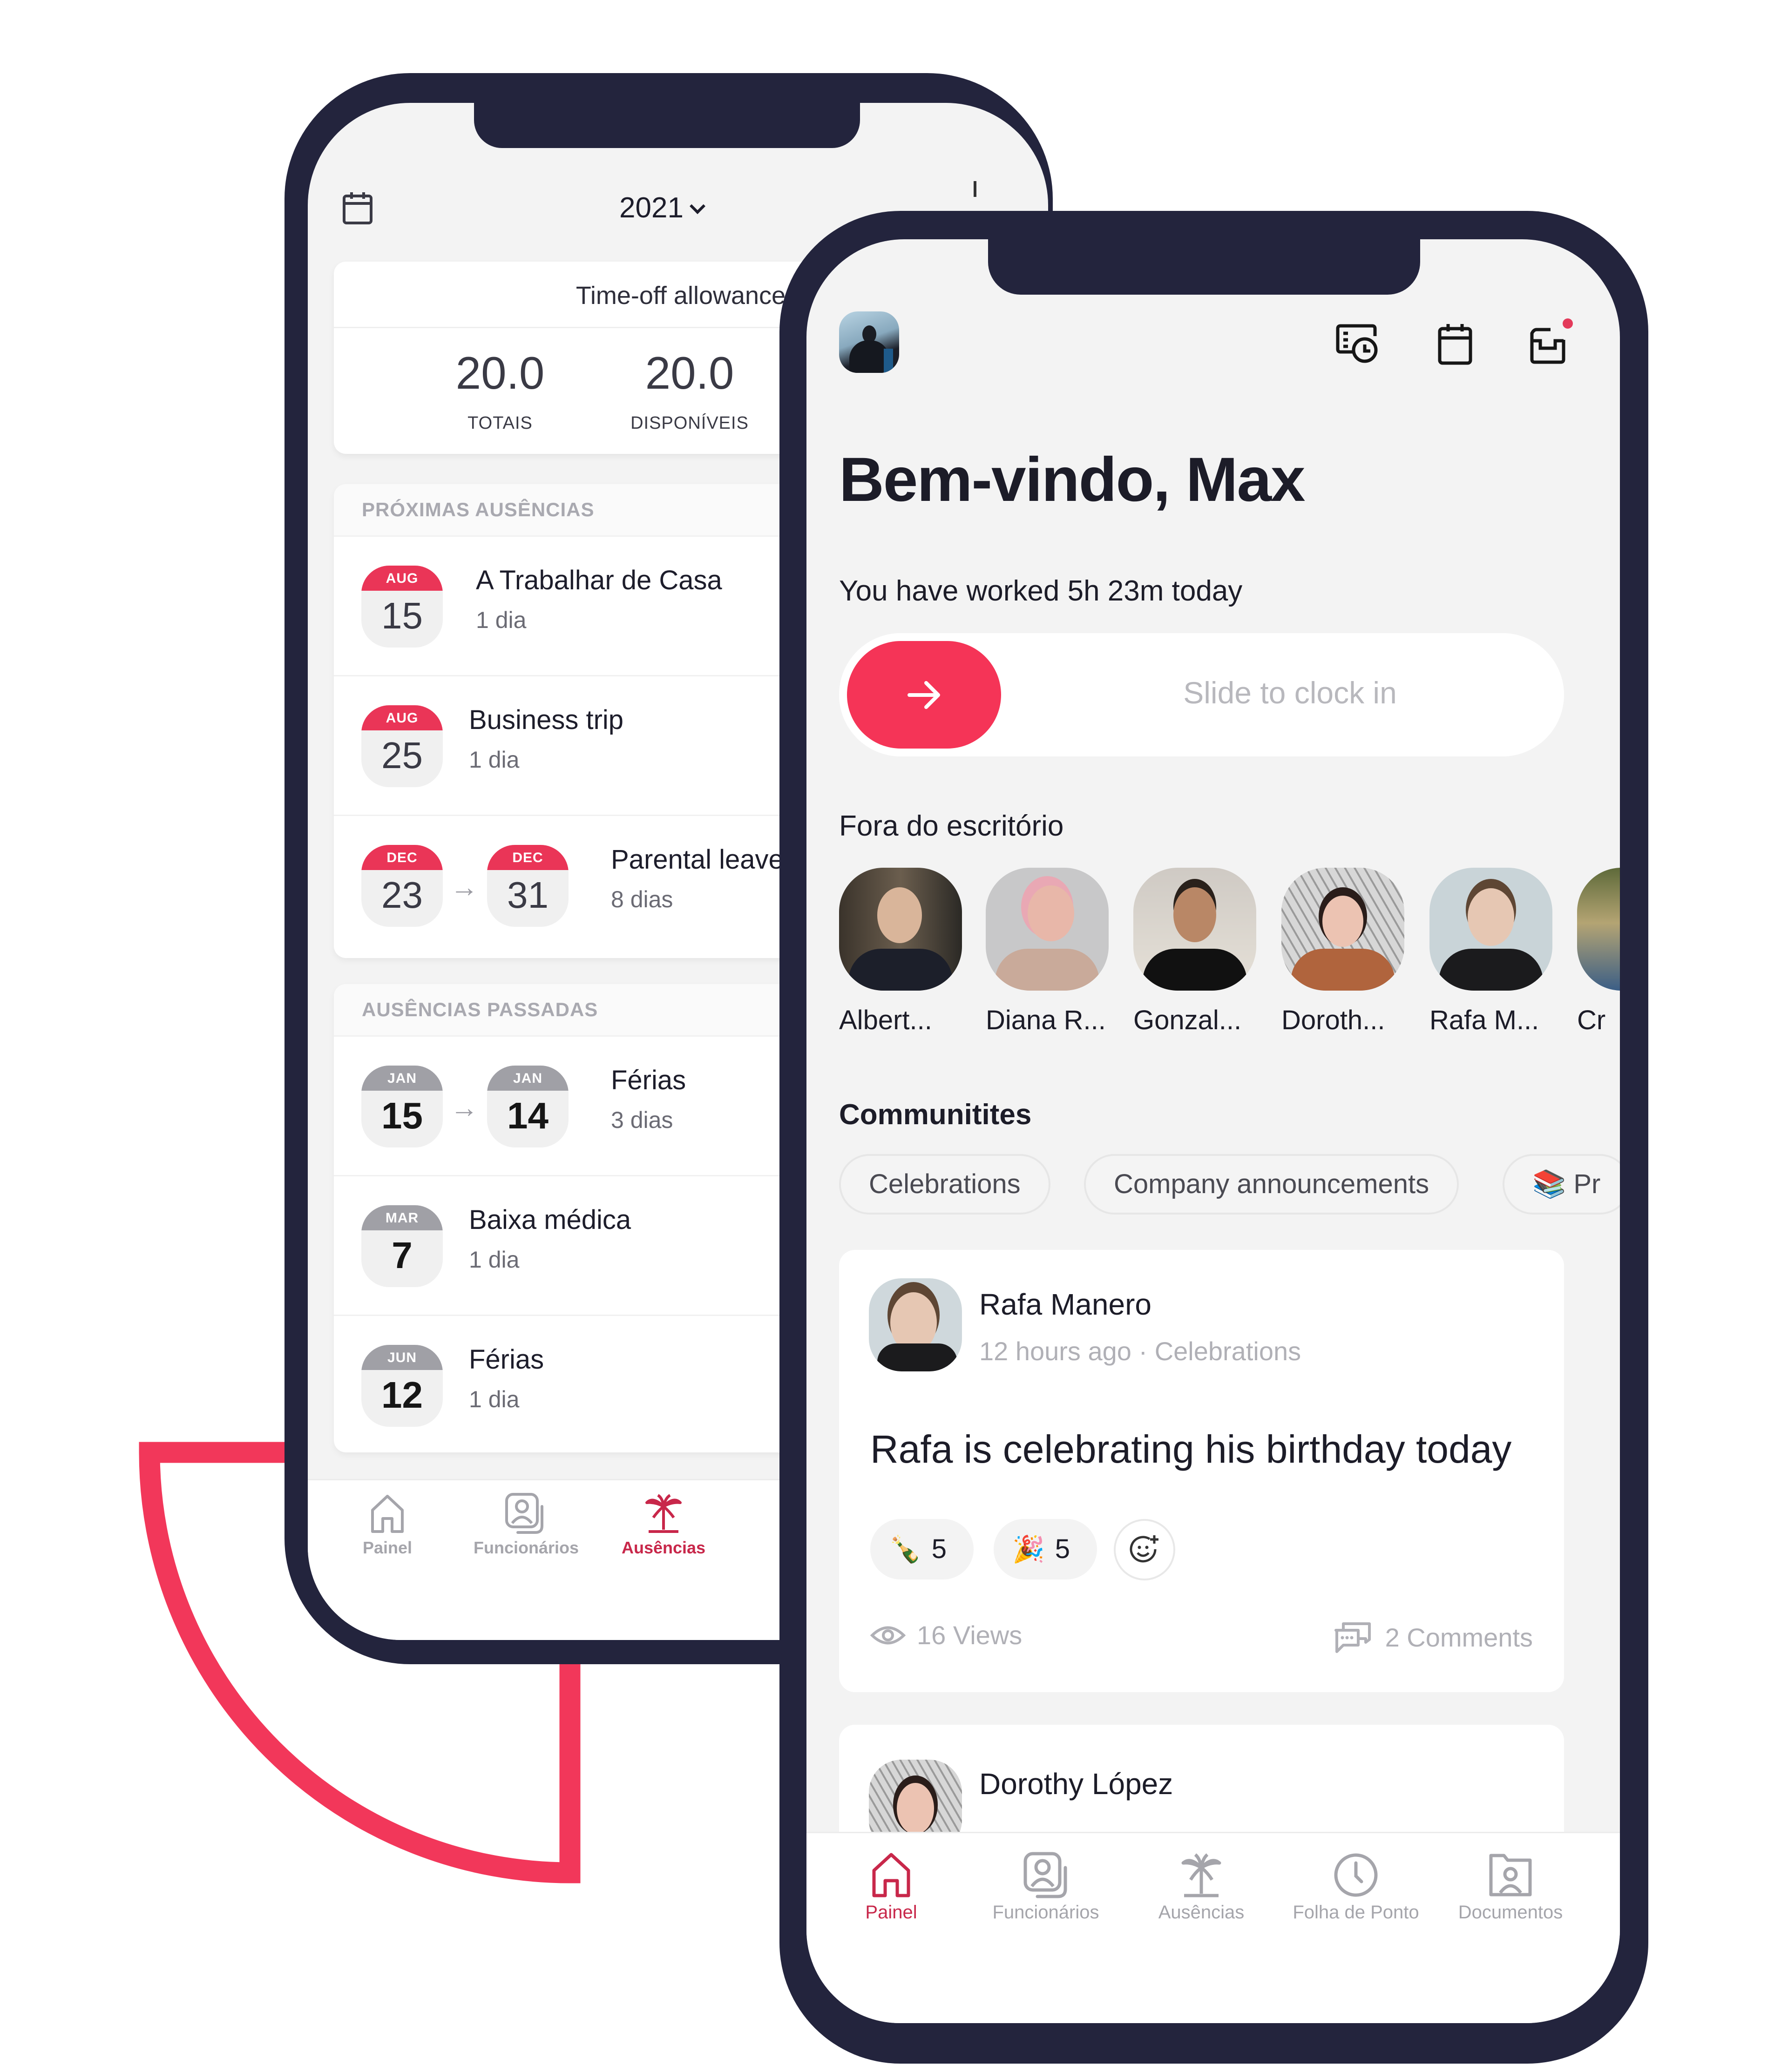 The image size is (1788, 2072). What do you see at coordinates (1591, 1020) in the screenshot?
I see `person-name: Cr` at bounding box center [1591, 1020].